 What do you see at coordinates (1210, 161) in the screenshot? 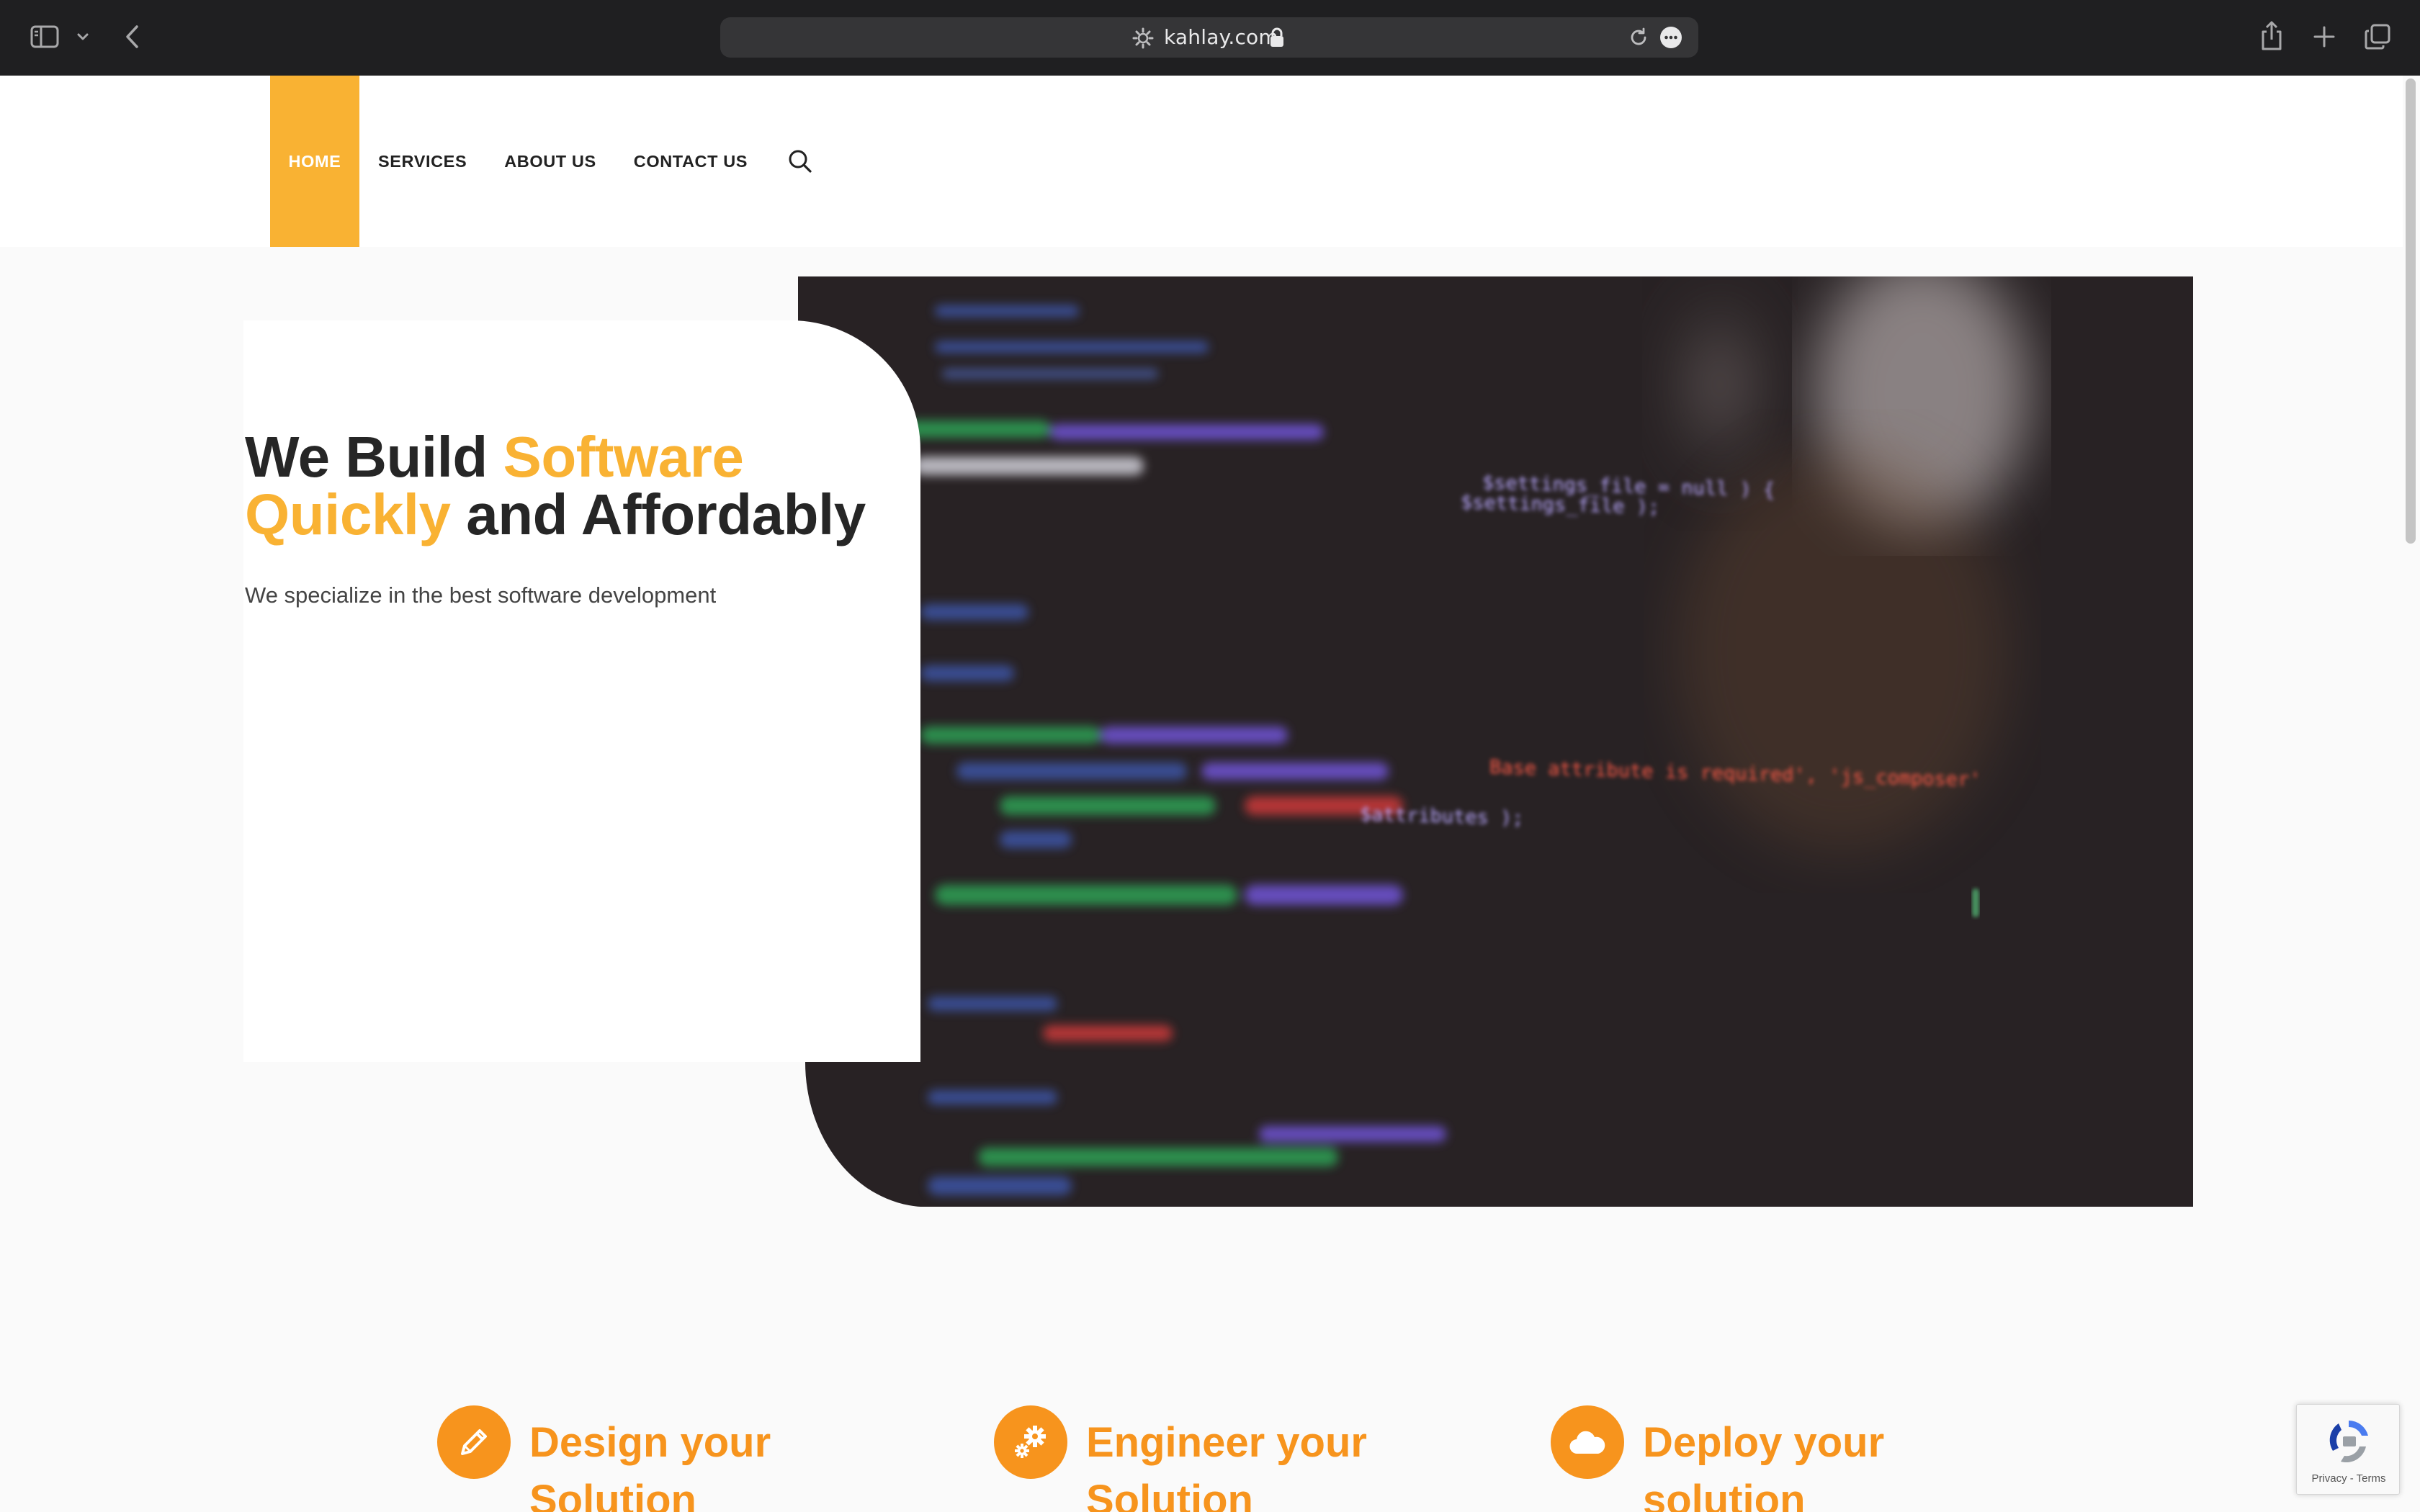
I see `site-header: HOME SERVICES ABOUT US CONTACT US` at bounding box center [1210, 161].